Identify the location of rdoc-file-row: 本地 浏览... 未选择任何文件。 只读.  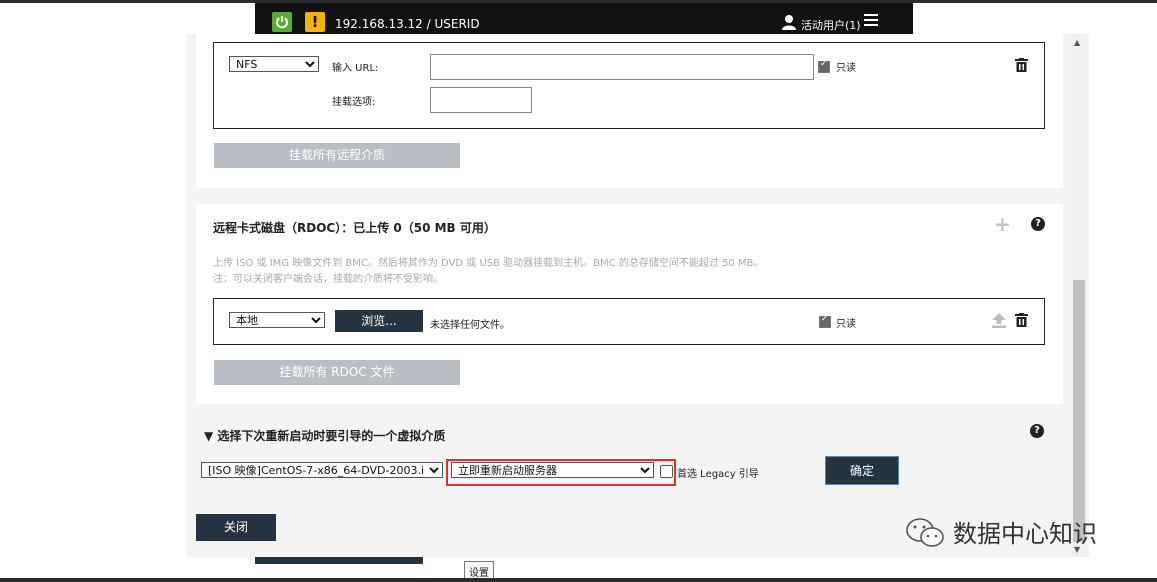
(629, 321).